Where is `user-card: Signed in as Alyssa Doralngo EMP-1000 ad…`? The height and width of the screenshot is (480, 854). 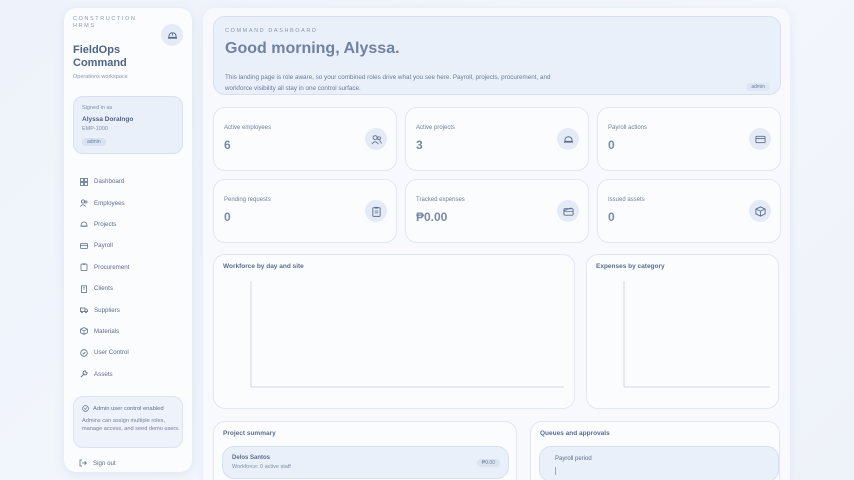
user-card: Signed in as Alyssa Doralngo EMP-1000 ad… is located at coordinates (128, 125).